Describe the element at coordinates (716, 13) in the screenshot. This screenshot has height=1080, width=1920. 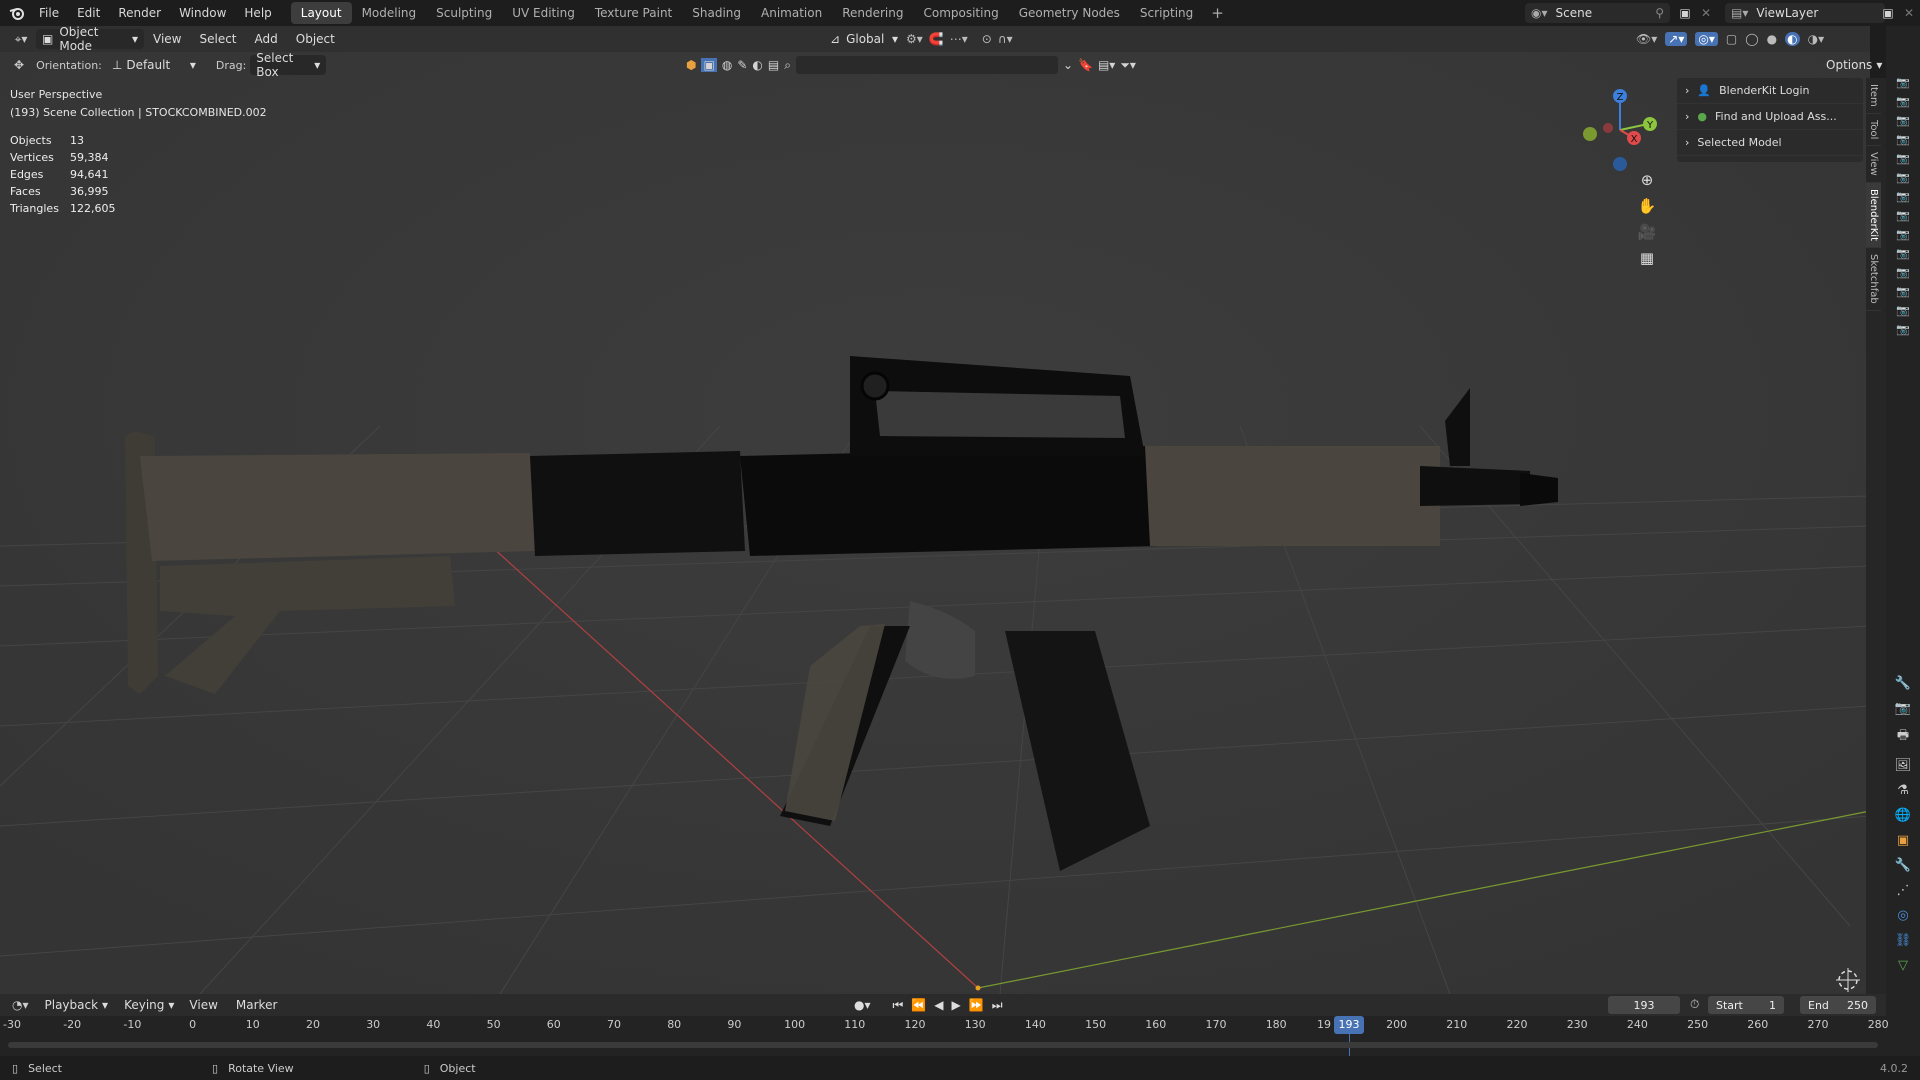
I see `tab-shading: Shading` at that location.